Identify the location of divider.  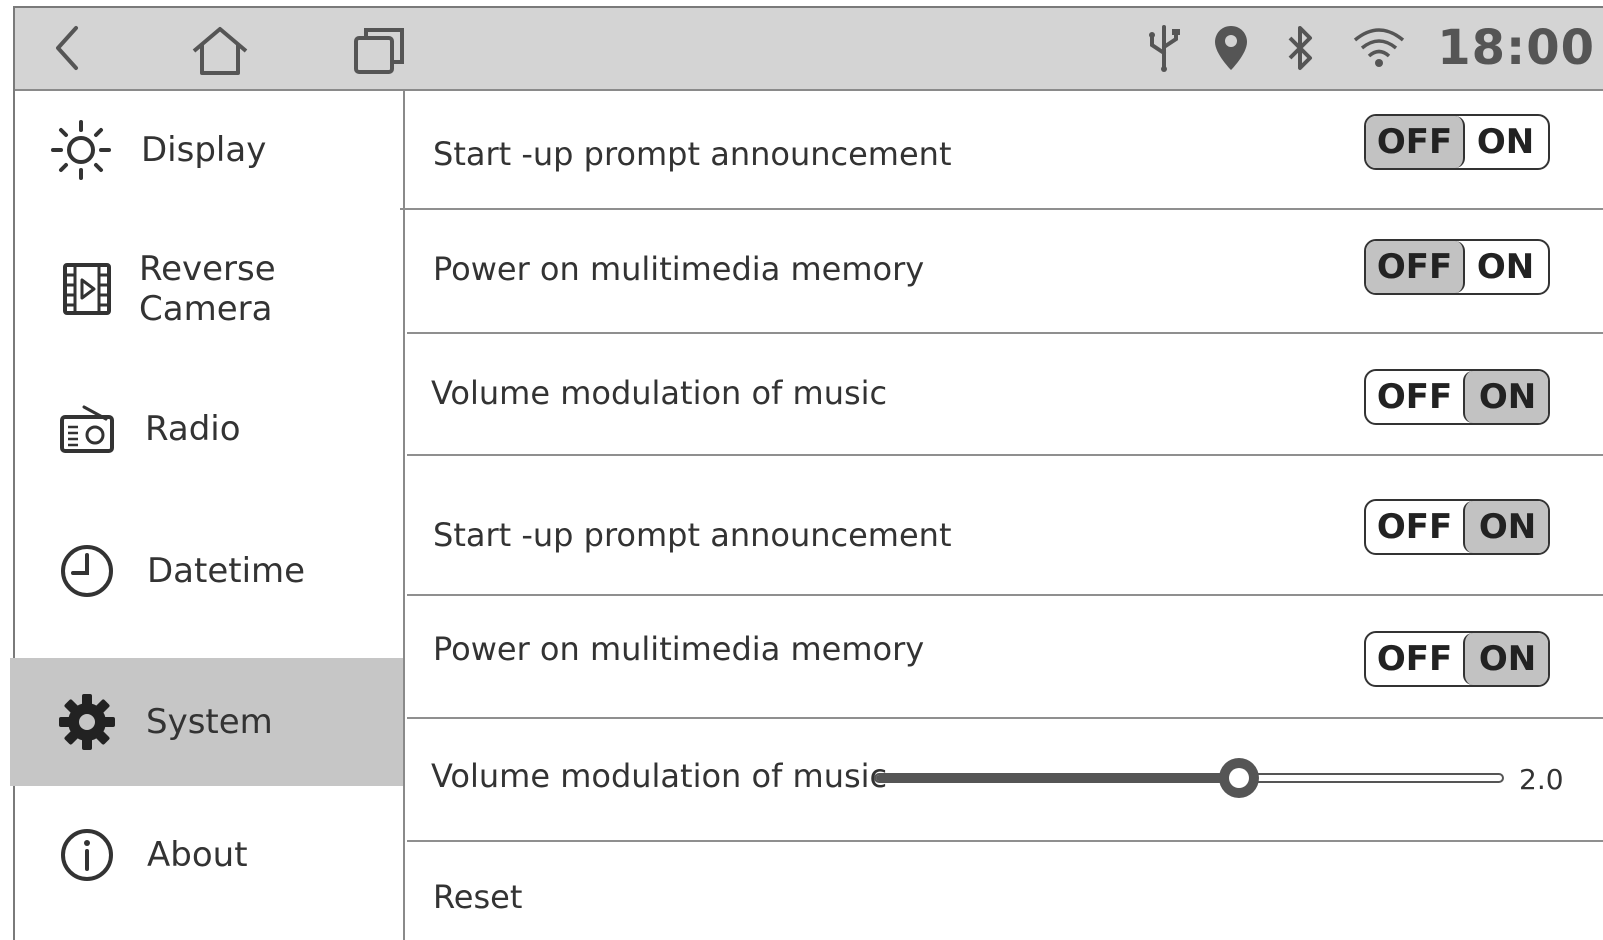
(404, 209).